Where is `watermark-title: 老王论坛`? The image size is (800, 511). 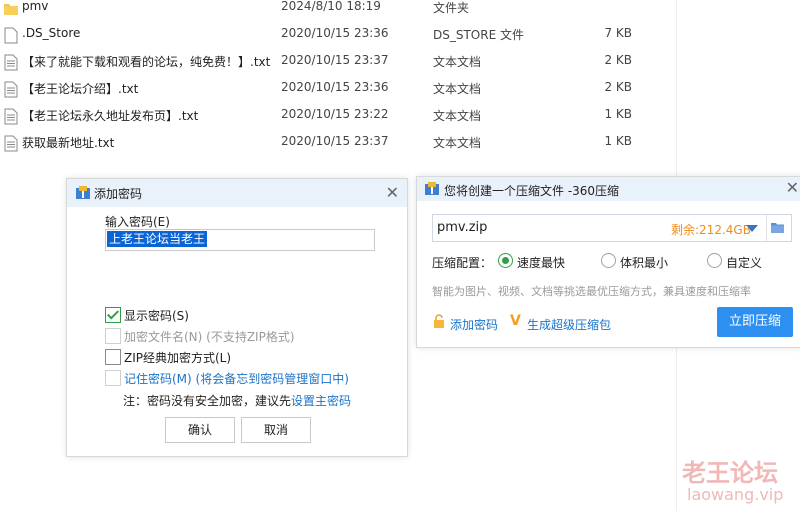 watermark-title: 老王论坛 is located at coordinates (730, 473).